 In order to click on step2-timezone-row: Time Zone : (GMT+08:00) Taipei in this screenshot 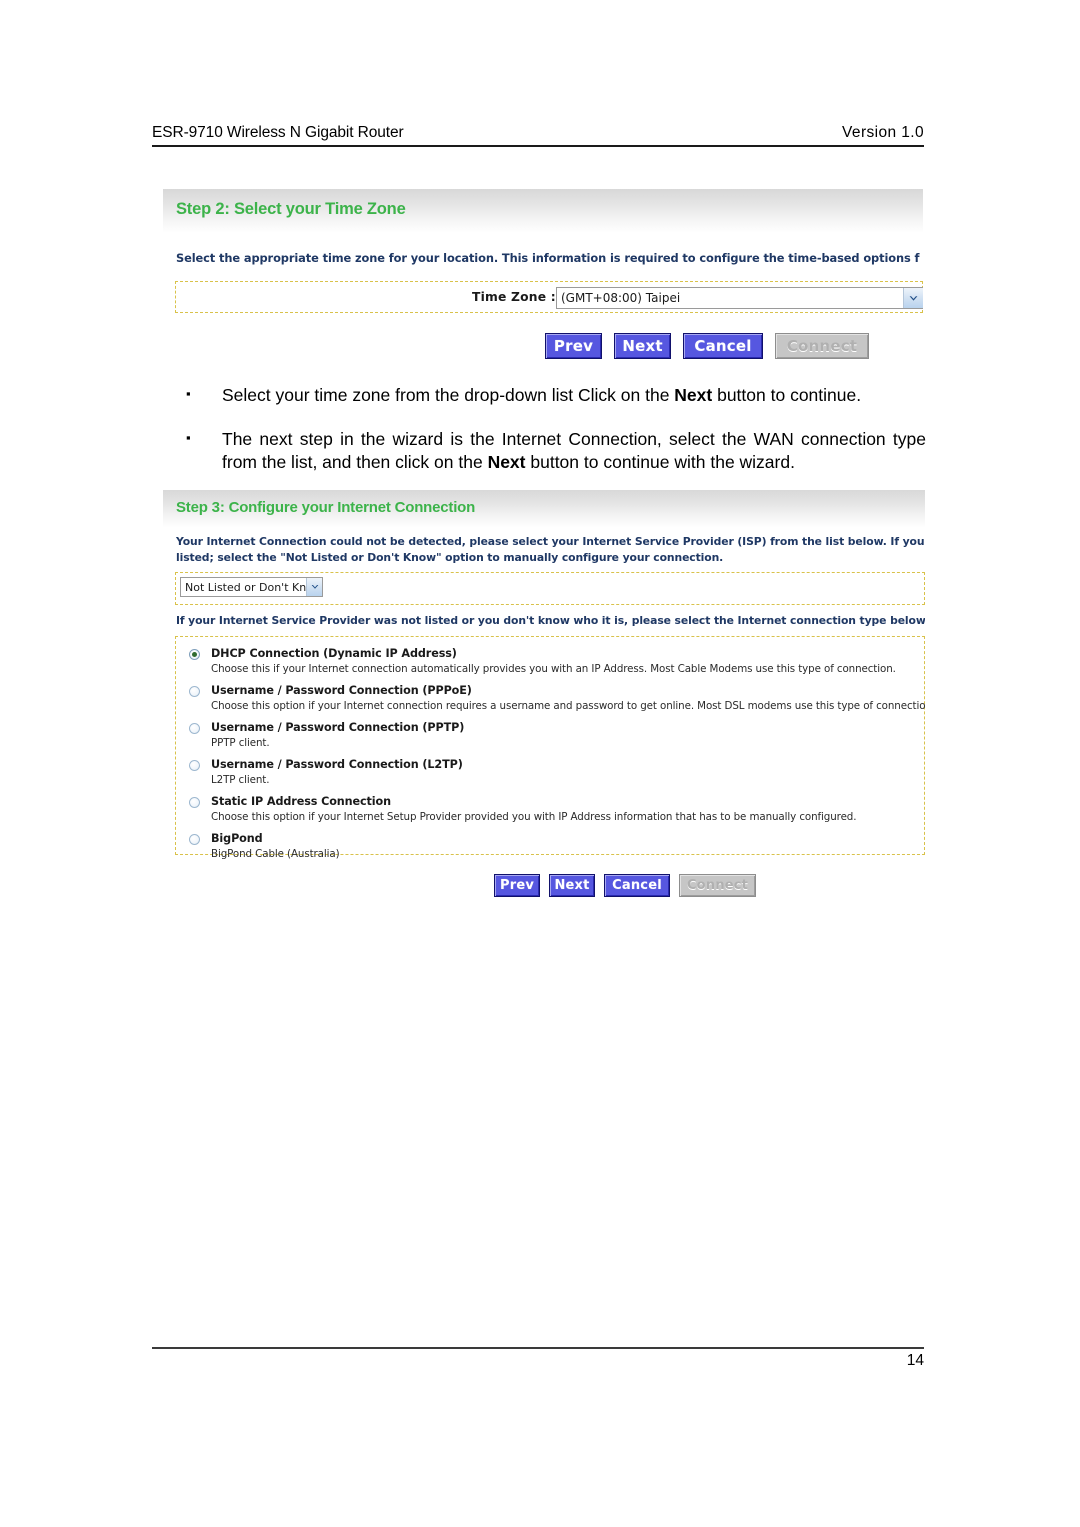, I will do `click(549, 297)`.